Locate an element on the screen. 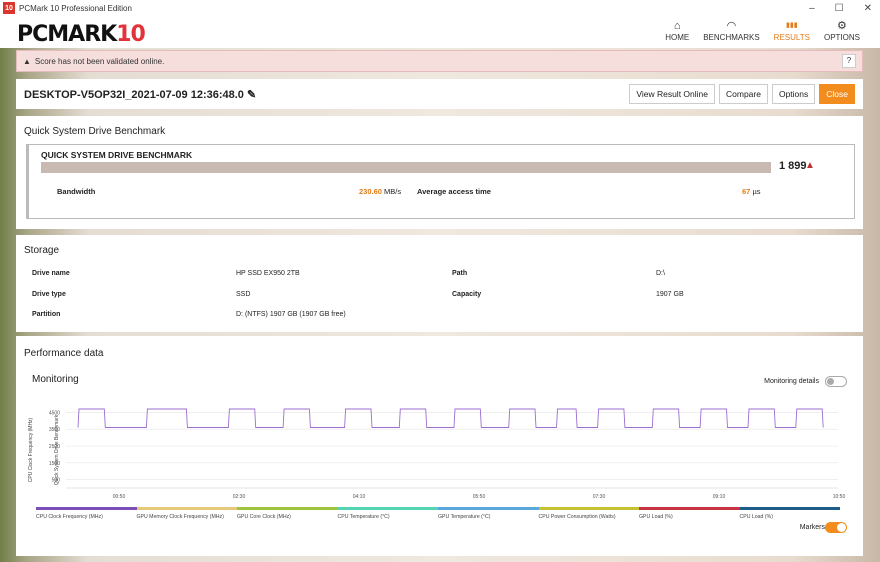 The image size is (880, 562). capacity-label: Capacity is located at coordinates (467, 294).